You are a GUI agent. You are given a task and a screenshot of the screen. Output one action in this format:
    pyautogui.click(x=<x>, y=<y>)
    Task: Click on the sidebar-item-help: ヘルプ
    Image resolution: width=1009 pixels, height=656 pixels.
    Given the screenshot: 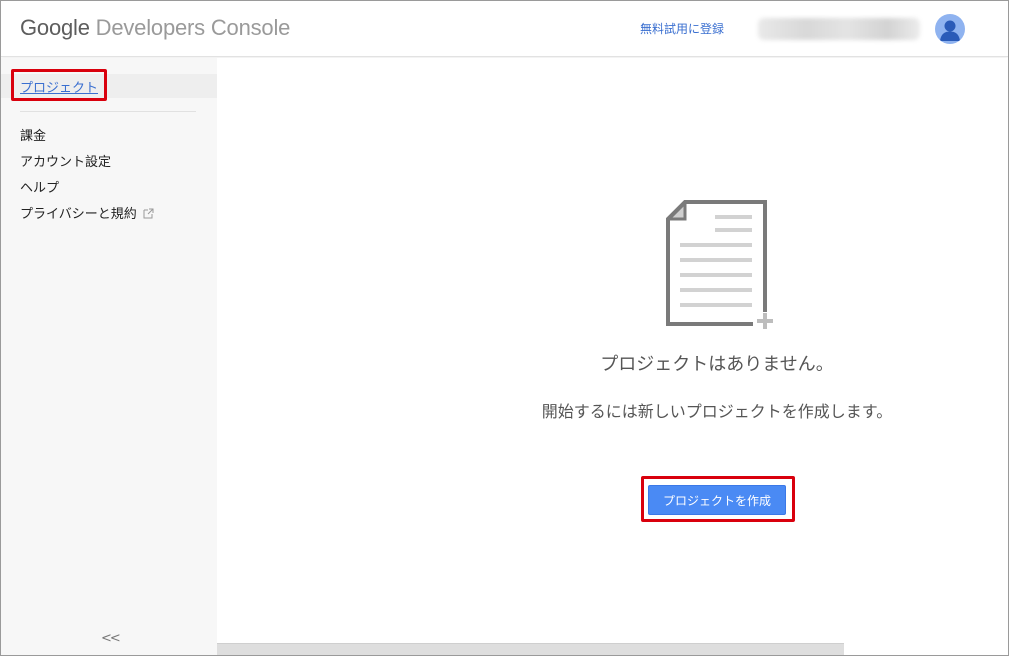 What is the action you would take?
    pyautogui.click(x=87, y=193)
    